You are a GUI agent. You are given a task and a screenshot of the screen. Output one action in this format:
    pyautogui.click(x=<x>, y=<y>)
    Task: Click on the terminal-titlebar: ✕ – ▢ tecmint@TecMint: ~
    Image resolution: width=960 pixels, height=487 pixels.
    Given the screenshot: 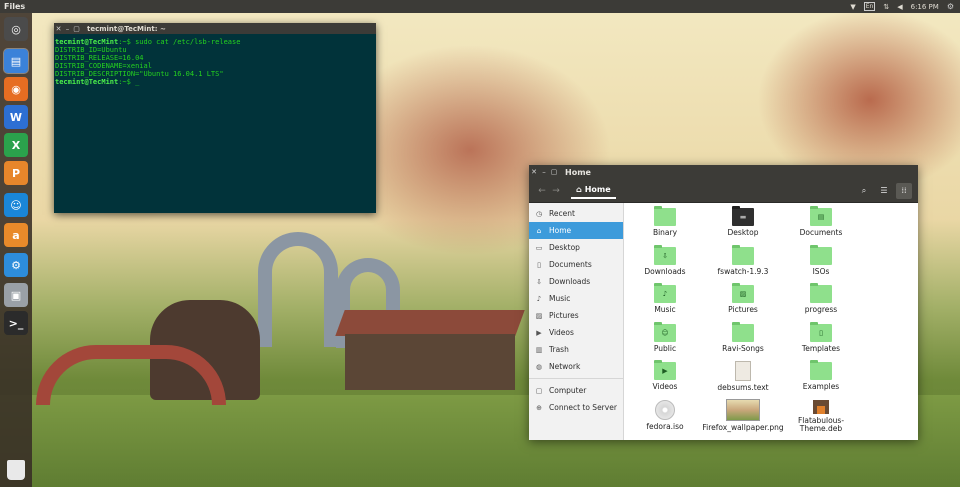 What is the action you would take?
    pyautogui.click(x=215, y=28)
    